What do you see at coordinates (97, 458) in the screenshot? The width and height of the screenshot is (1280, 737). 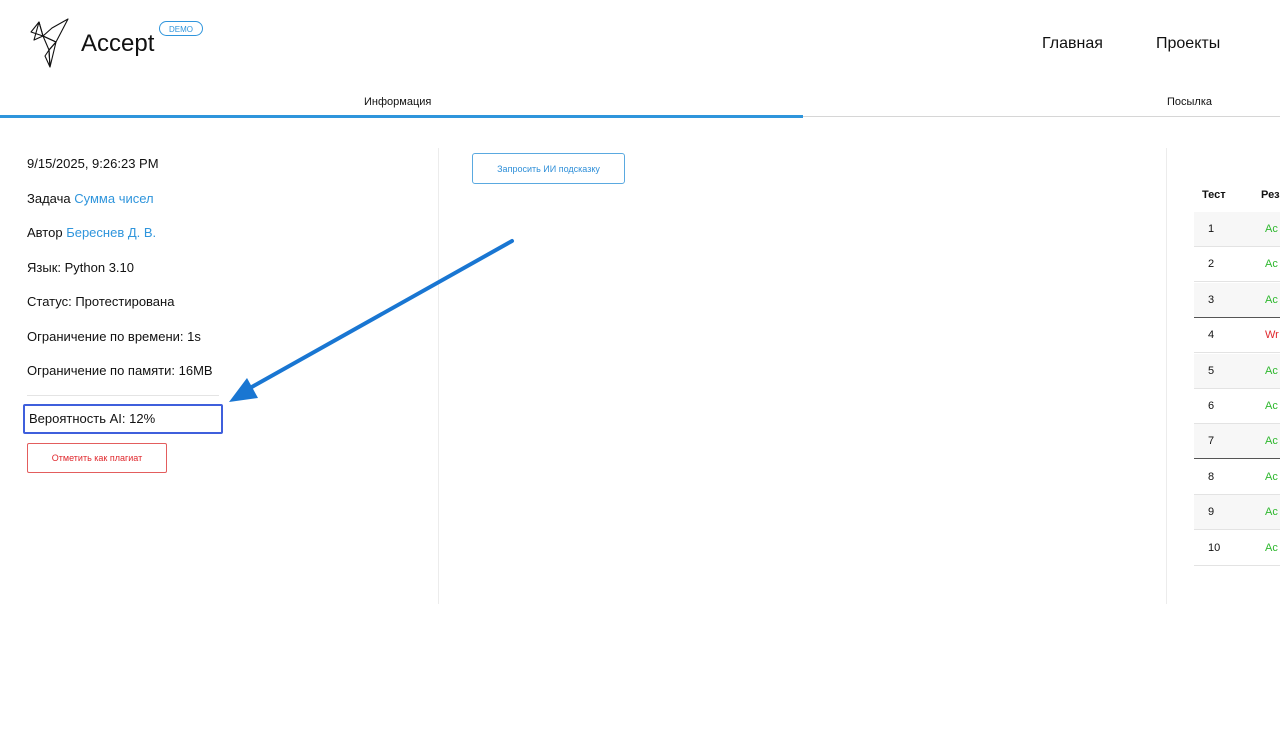 I see `mark-plagiarism-button: Отметить как плагиат` at bounding box center [97, 458].